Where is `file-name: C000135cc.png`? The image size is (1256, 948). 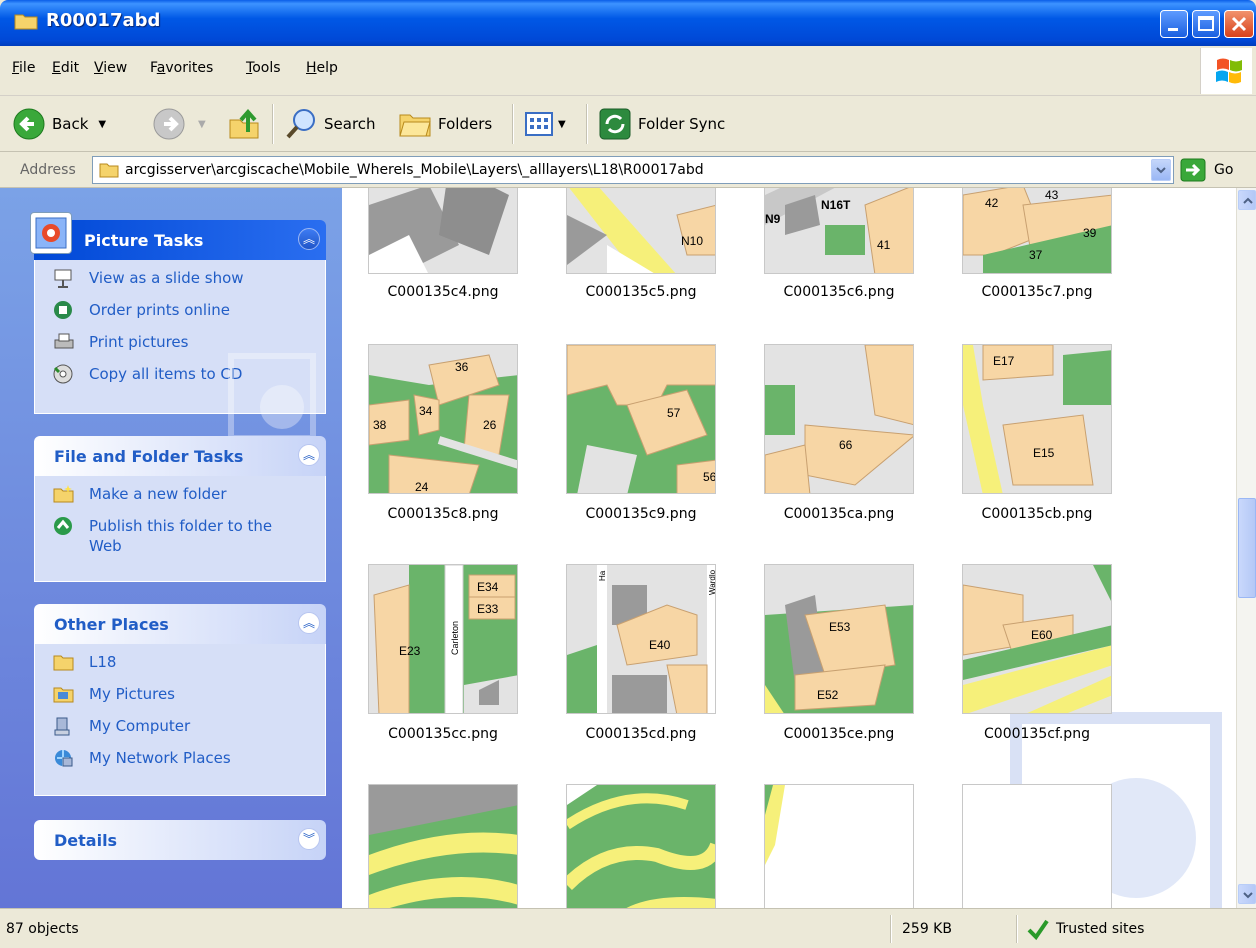
file-name: C000135cc.png is located at coordinates (443, 734).